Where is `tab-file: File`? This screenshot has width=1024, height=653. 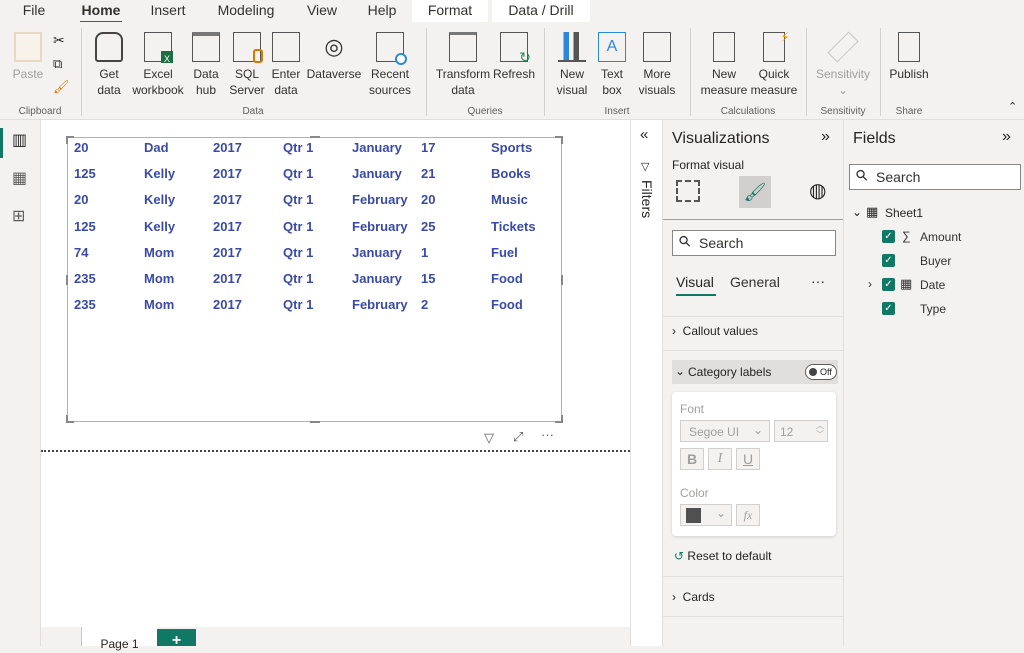
tab-file: File is located at coordinates (34, 11).